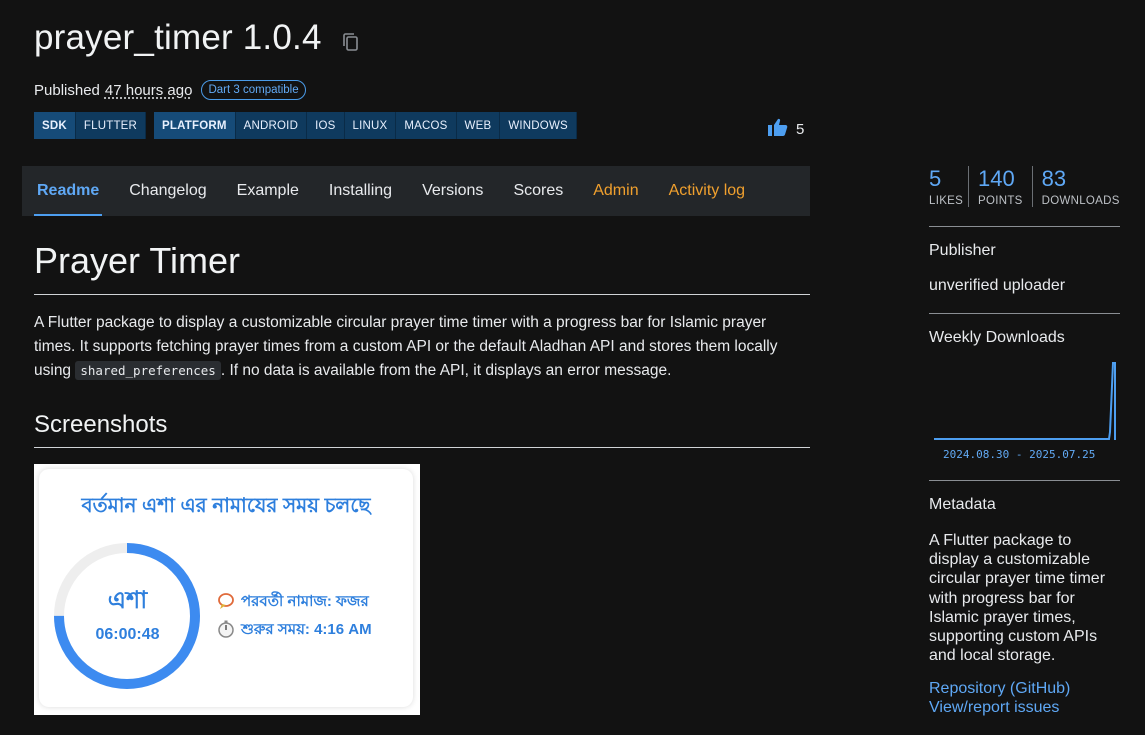 This screenshot has width=1145, height=735. Describe the element at coordinates (994, 708) in the screenshot. I see `report-issues-link: View/report issues` at that location.